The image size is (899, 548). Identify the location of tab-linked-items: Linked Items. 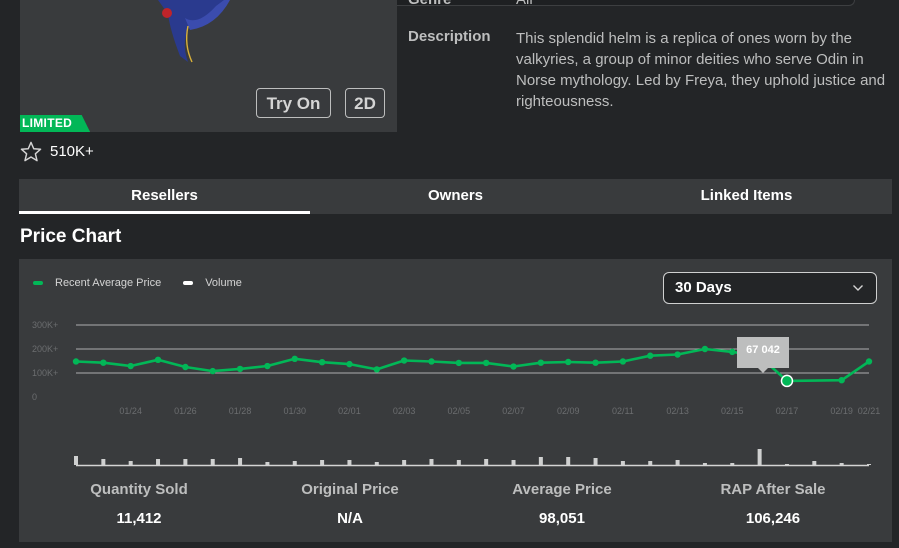
(746, 196).